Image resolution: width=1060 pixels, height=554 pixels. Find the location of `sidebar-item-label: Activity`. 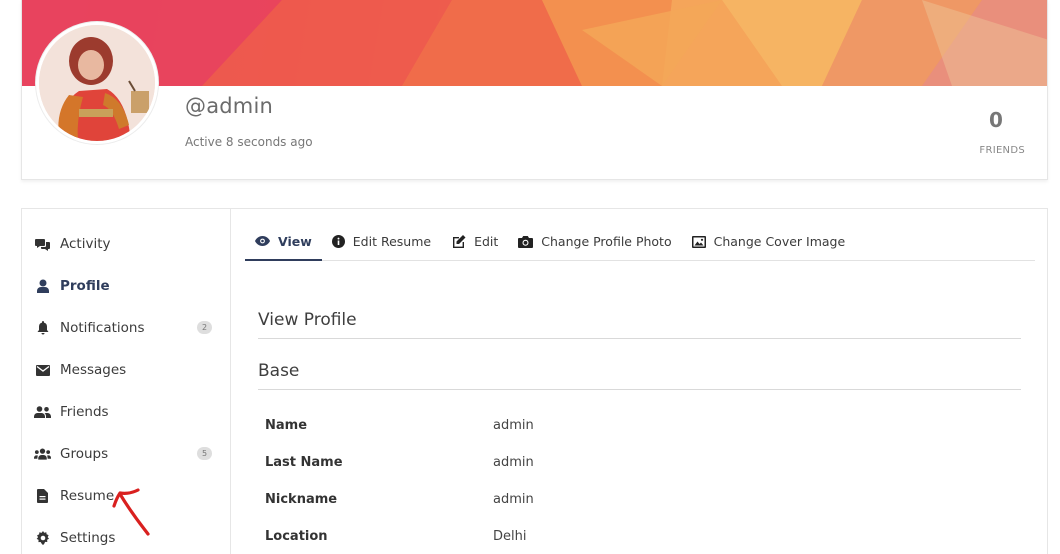

sidebar-item-label: Activity is located at coordinates (85, 244).